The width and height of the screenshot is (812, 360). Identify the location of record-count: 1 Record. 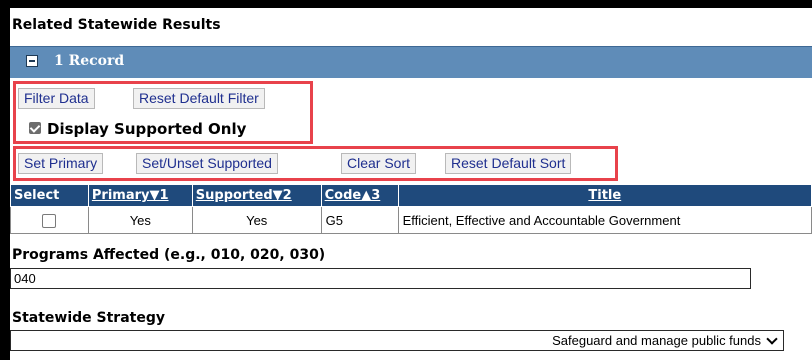
(89, 61).